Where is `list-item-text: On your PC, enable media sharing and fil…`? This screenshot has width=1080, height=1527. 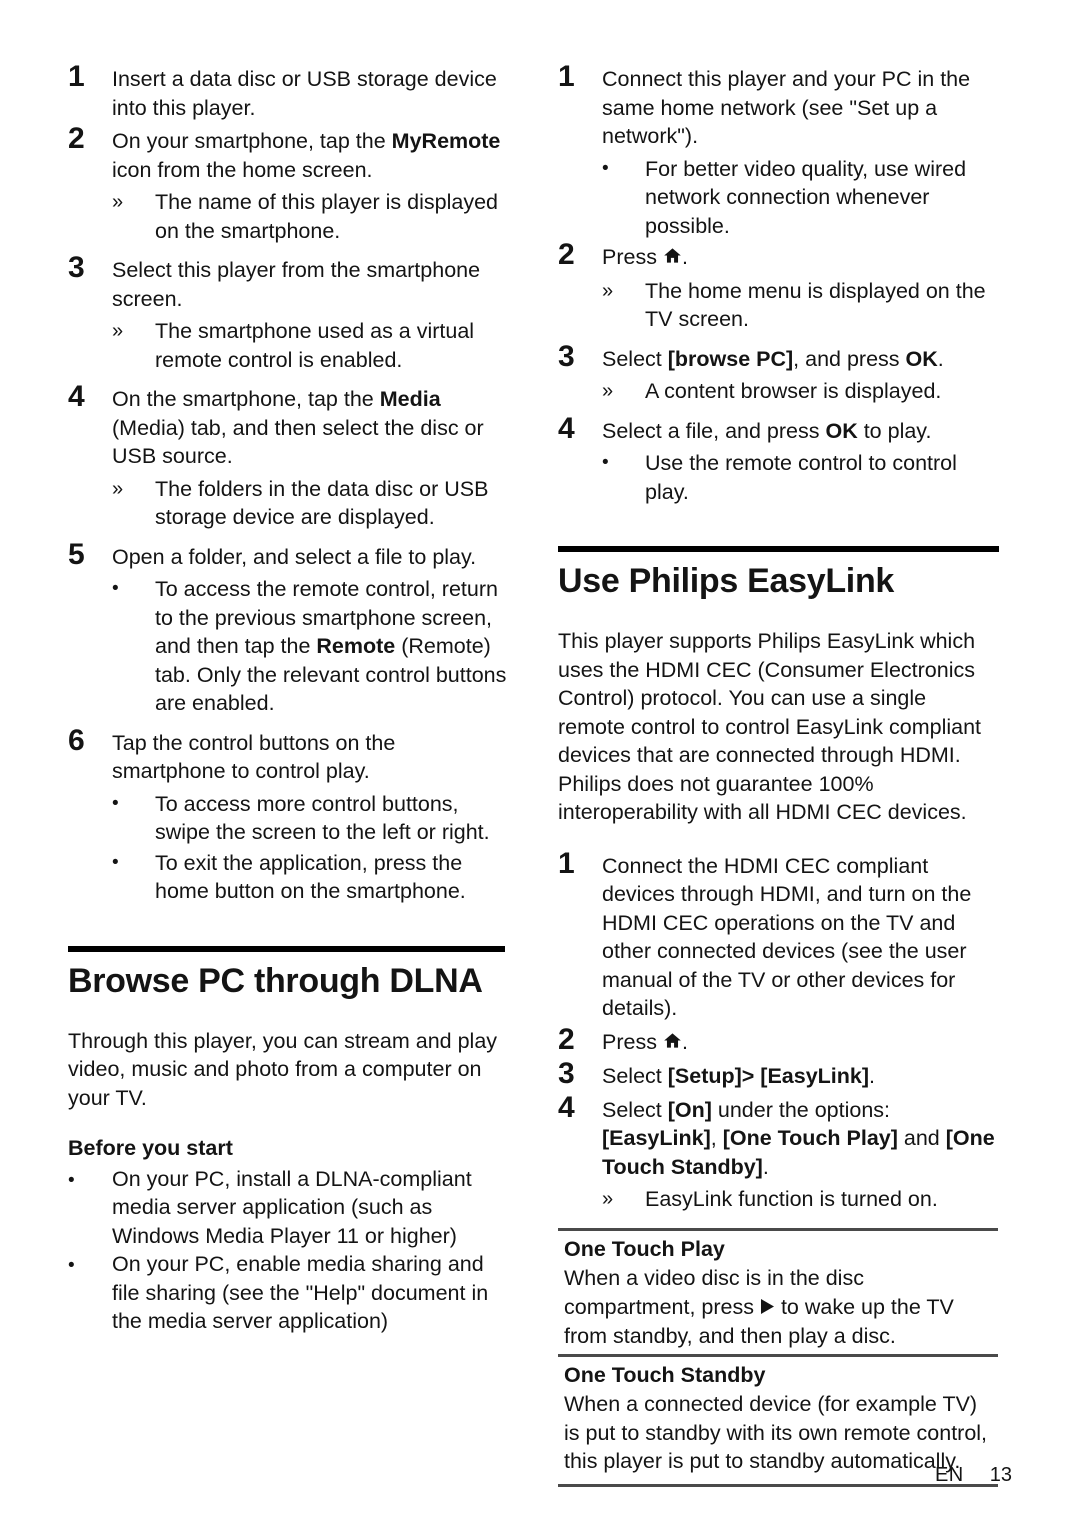 list-item-text: On your PC, enable media sharing and fil… is located at coordinates (300, 1292).